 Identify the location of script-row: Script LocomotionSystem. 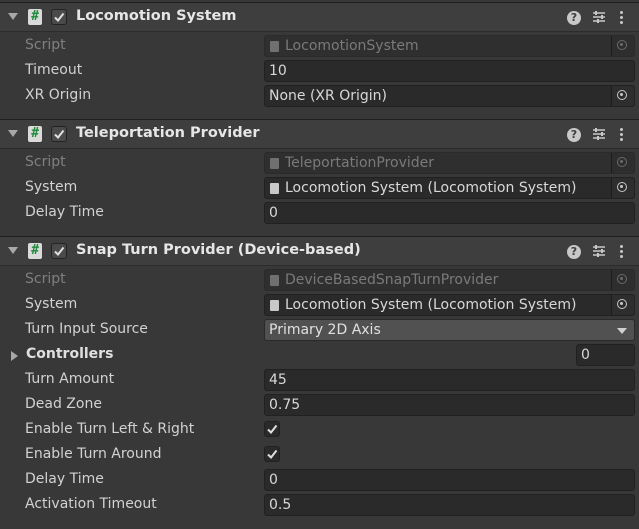
(319, 46).